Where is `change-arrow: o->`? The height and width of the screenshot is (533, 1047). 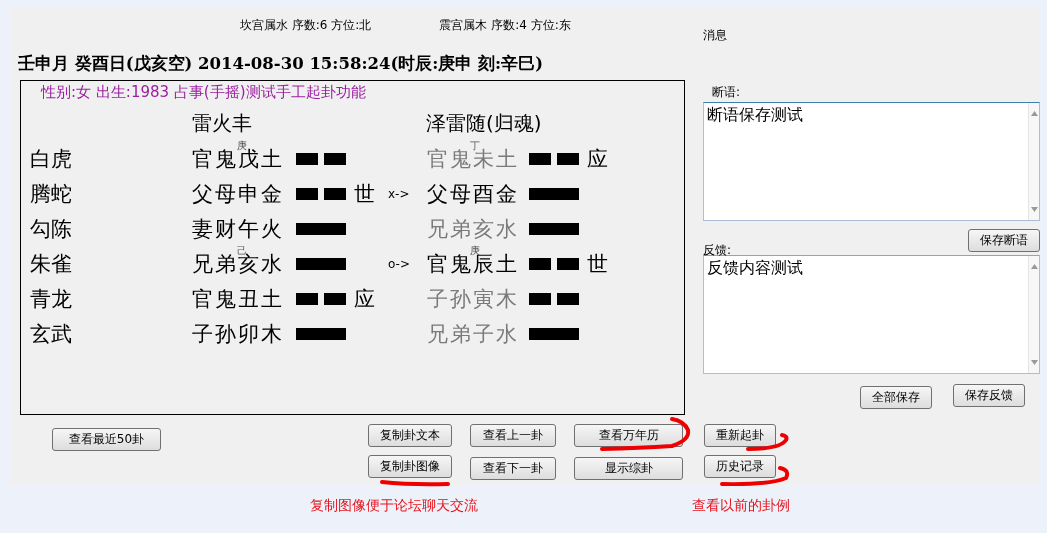 change-arrow: o-> is located at coordinates (399, 263).